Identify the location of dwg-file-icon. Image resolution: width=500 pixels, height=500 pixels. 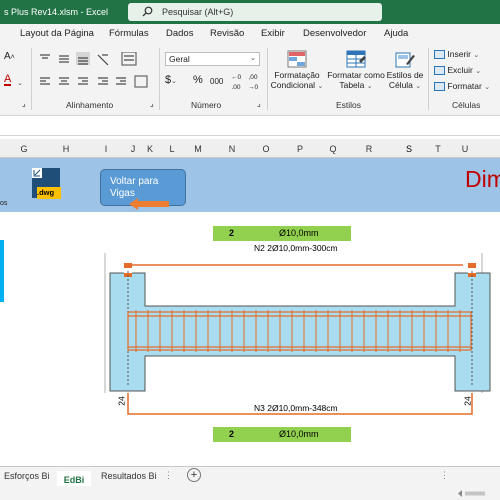
(47, 185).